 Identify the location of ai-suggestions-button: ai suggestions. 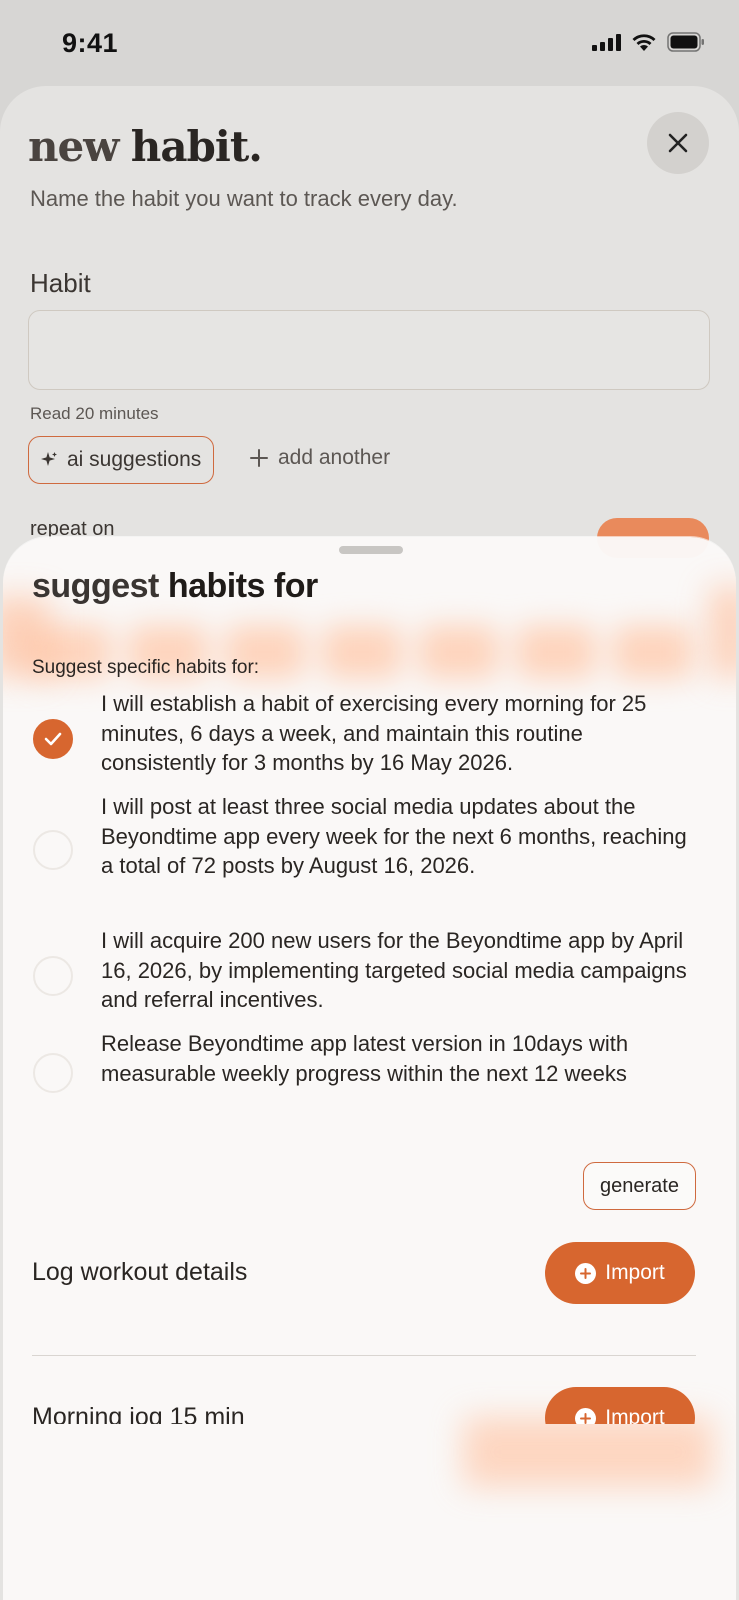
(121, 460).